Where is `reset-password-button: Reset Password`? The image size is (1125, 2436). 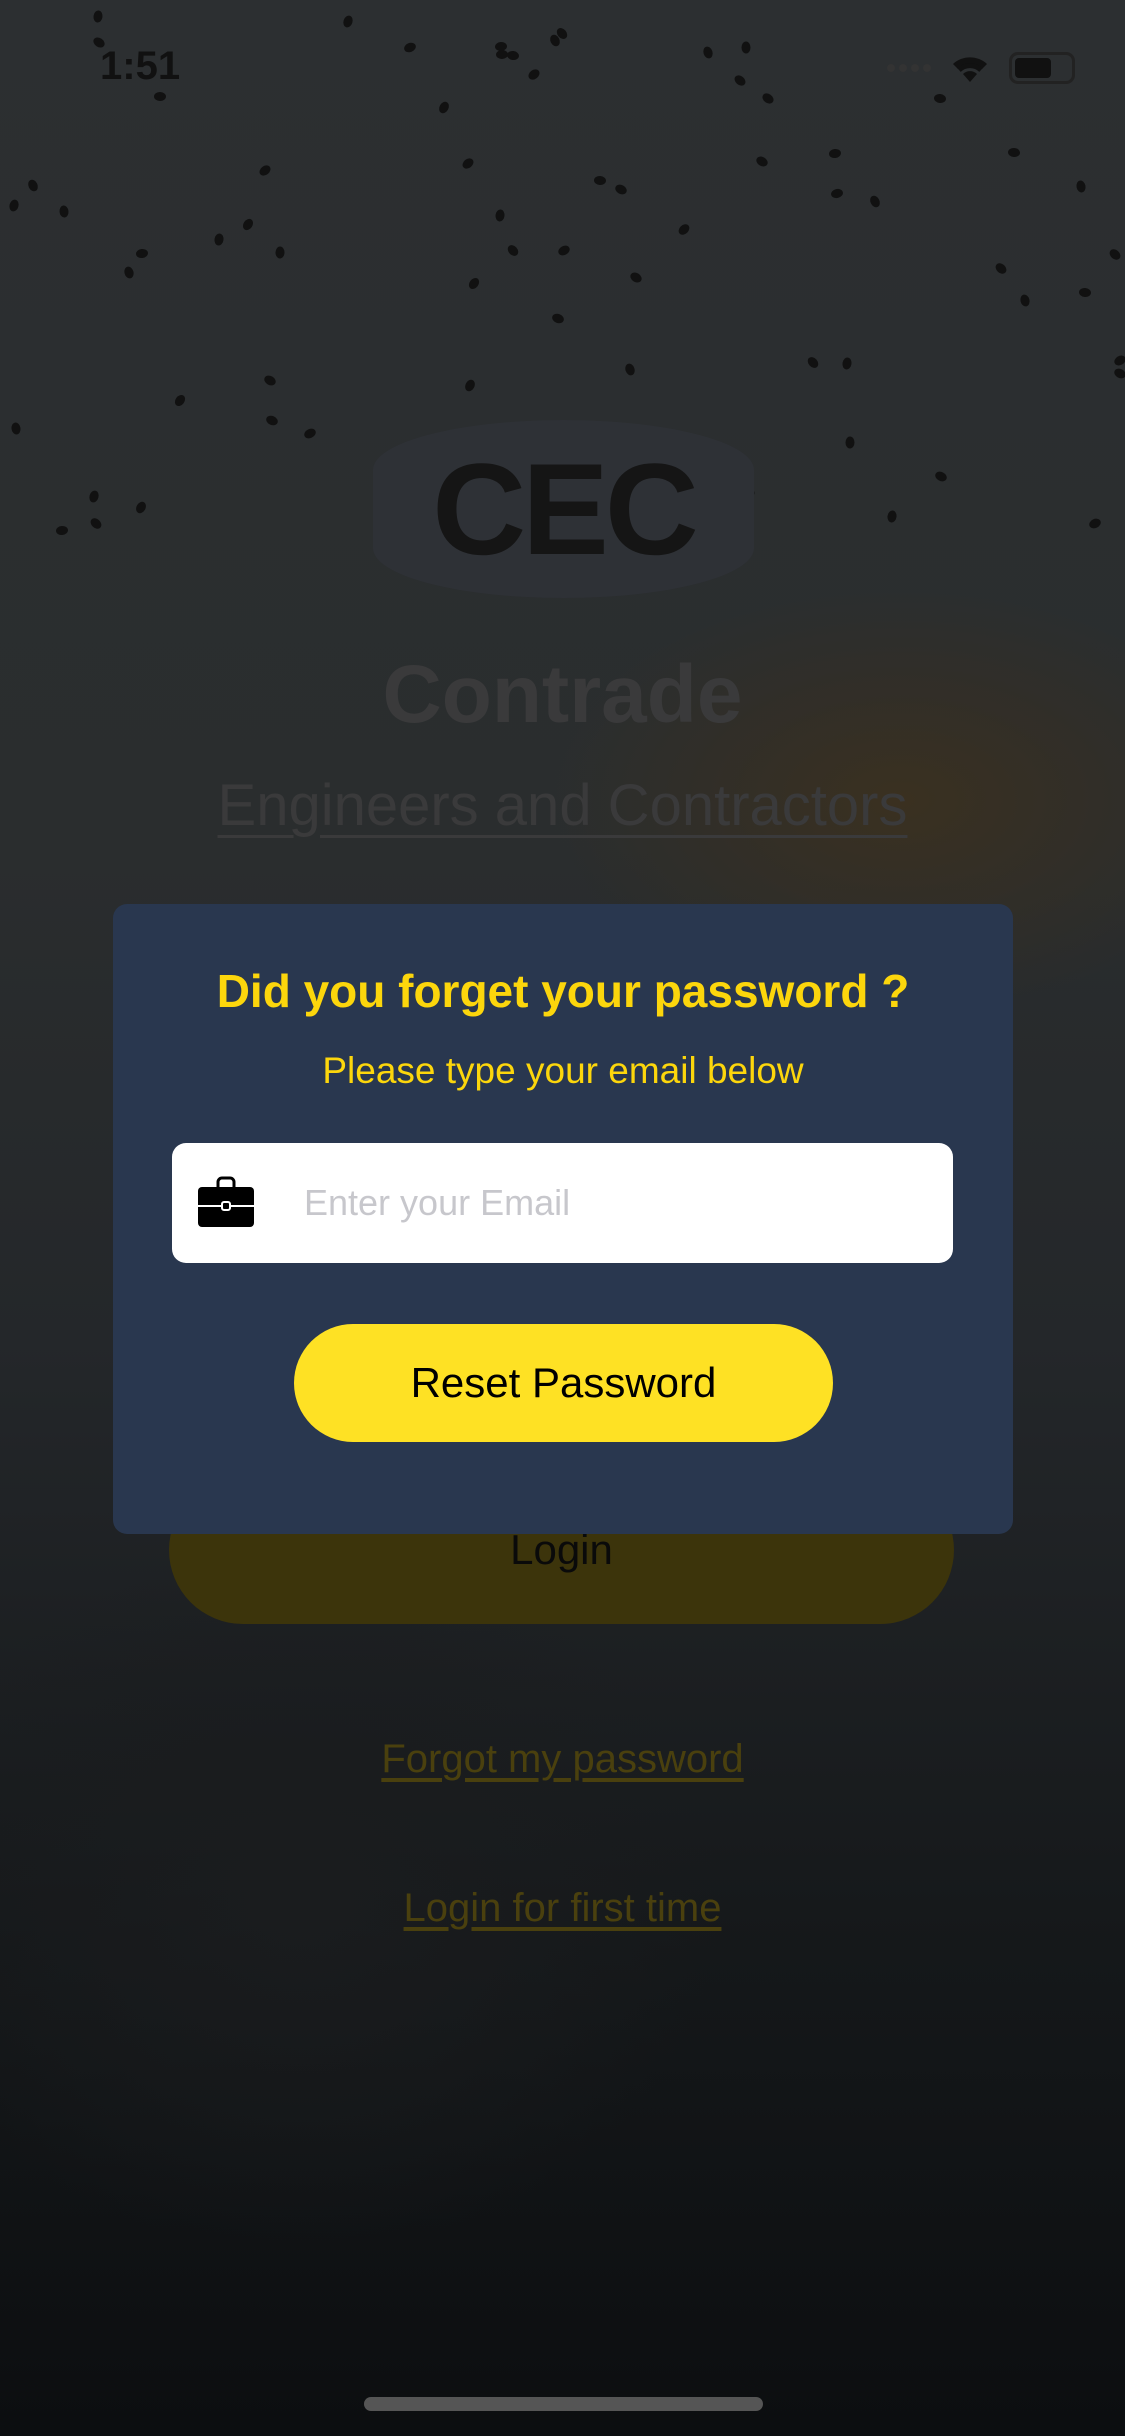 reset-password-button: Reset Password is located at coordinates (563, 1383).